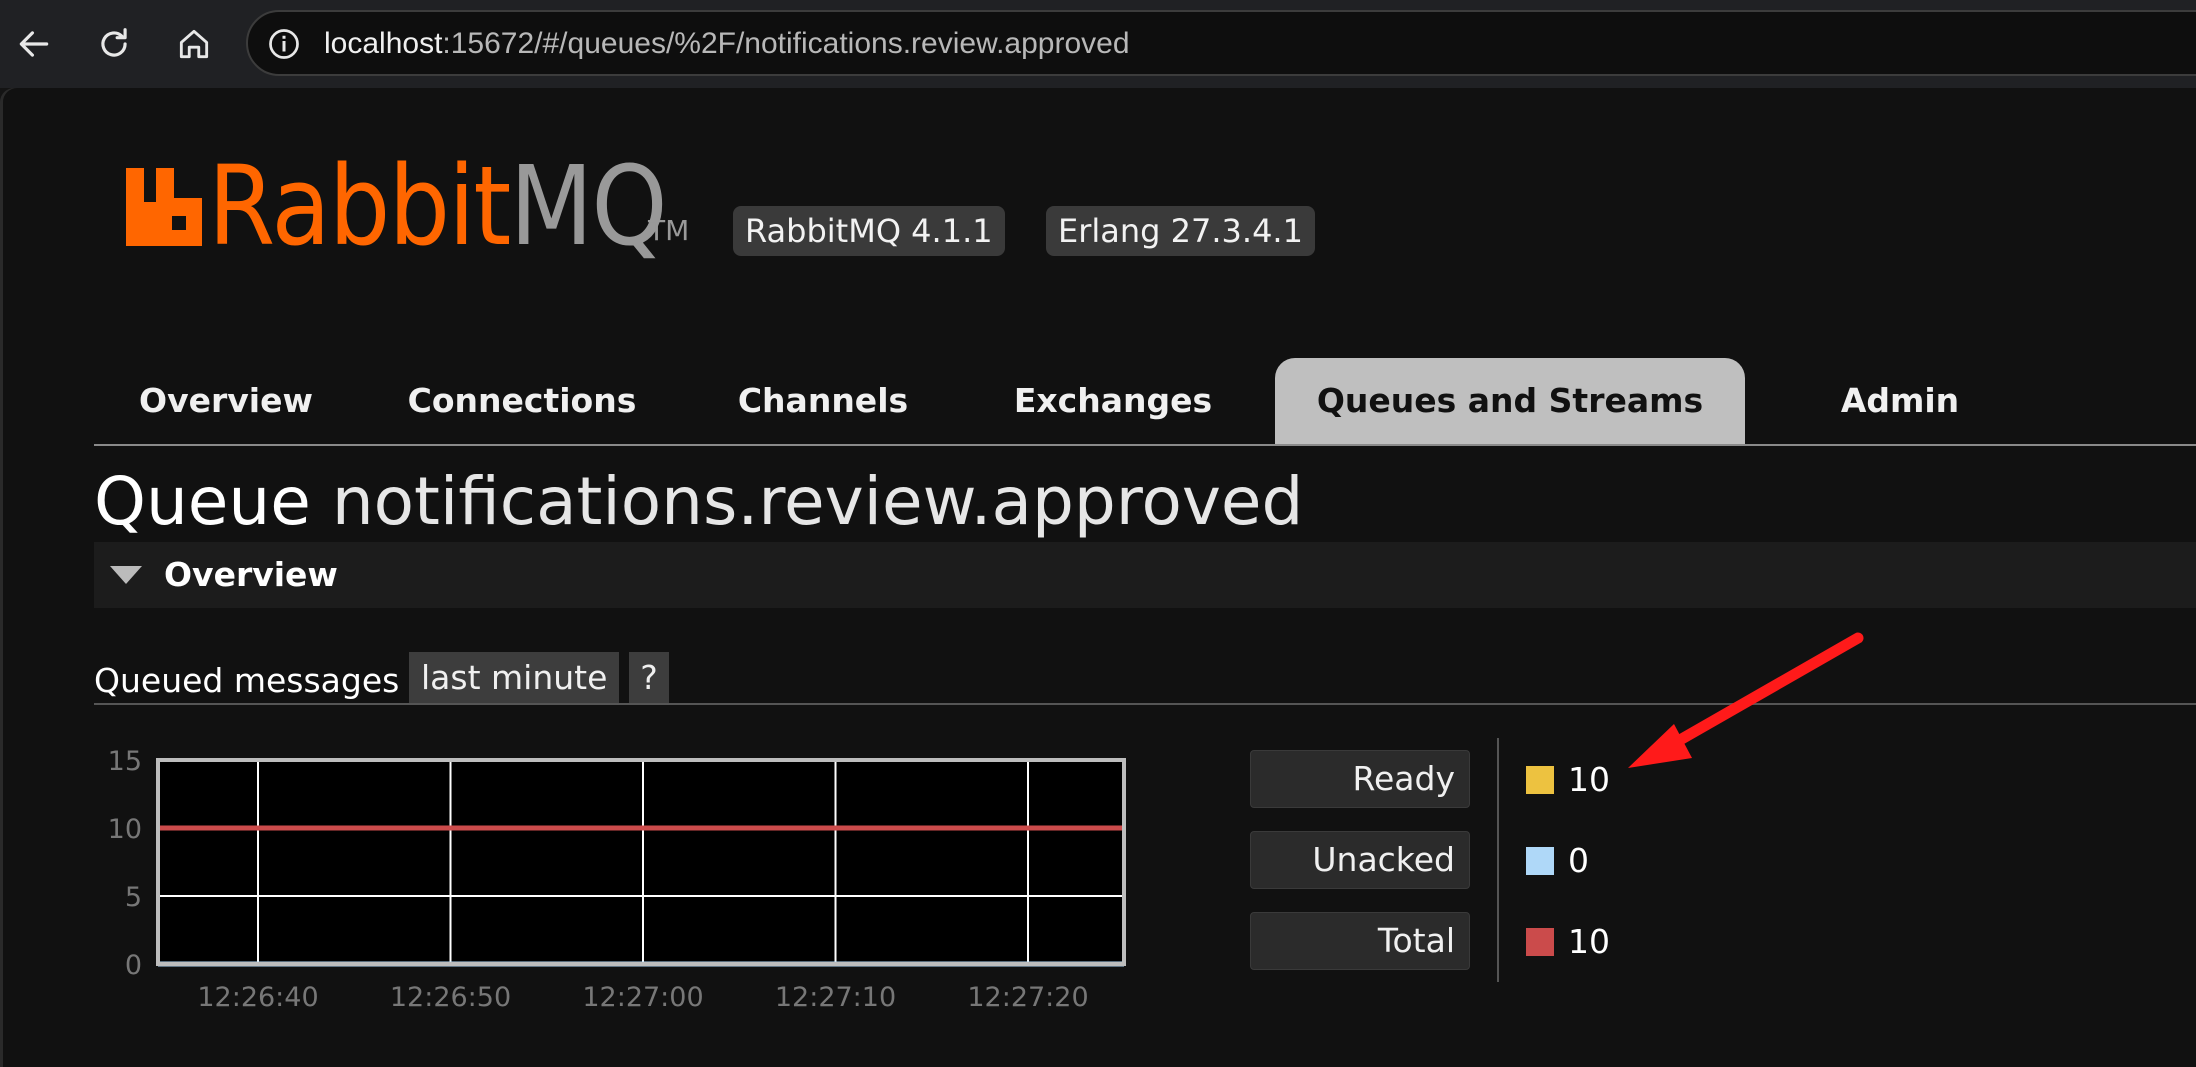 The width and height of the screenshot is (2196, 1067). I want to click on tab-admin: Admin, so click(1900, 401).